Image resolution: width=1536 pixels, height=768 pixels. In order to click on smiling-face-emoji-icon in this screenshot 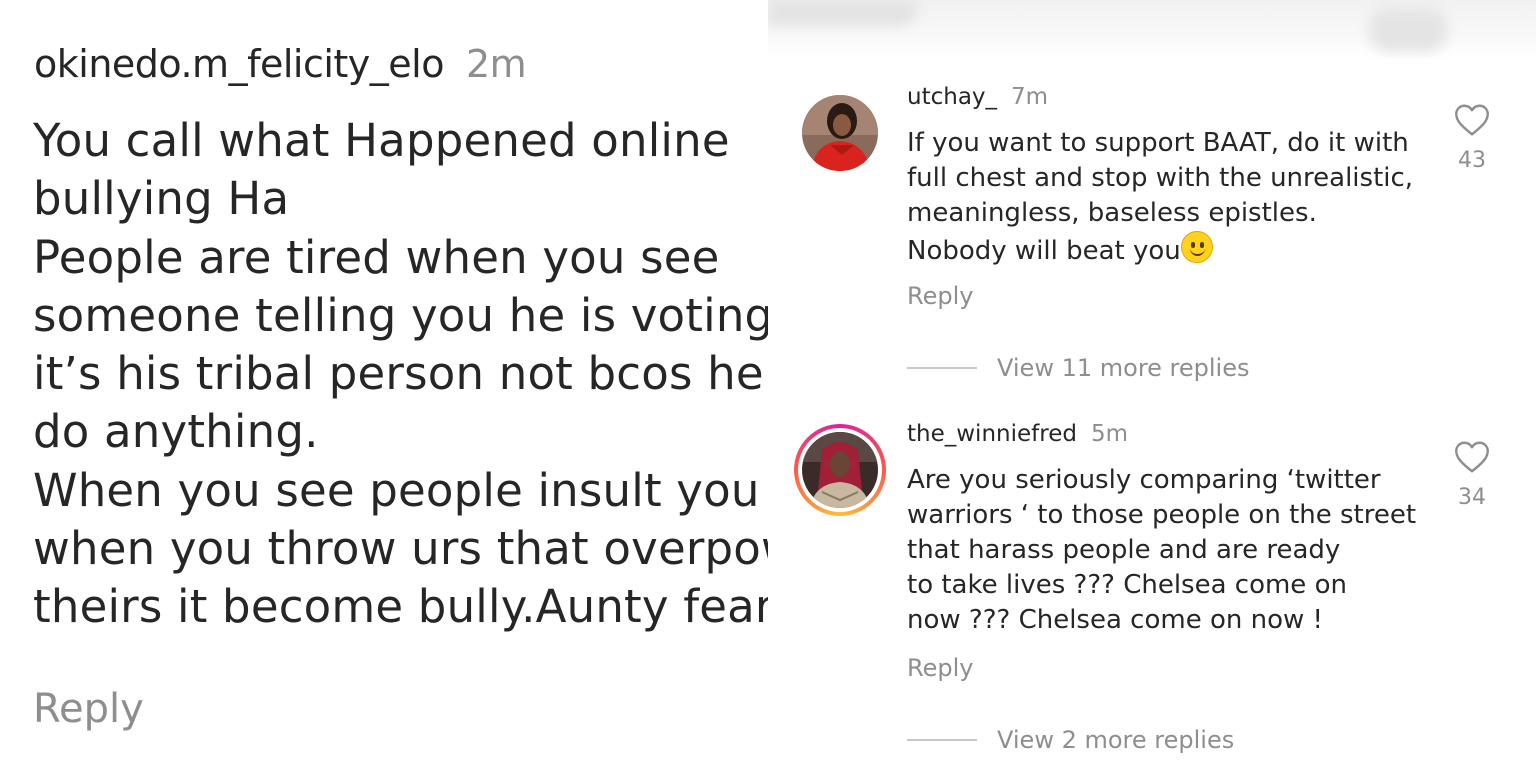, I will do `click(1196, 247)`.